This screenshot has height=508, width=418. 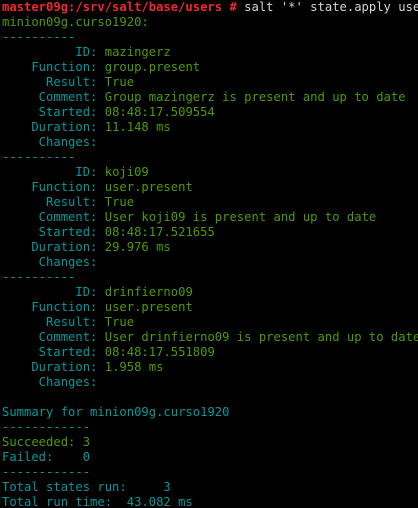 What do you see at coordinates (159, 112) in the screenshot?
I see `started-value: 08:48:17.509554` at bounding box center [159, 112].